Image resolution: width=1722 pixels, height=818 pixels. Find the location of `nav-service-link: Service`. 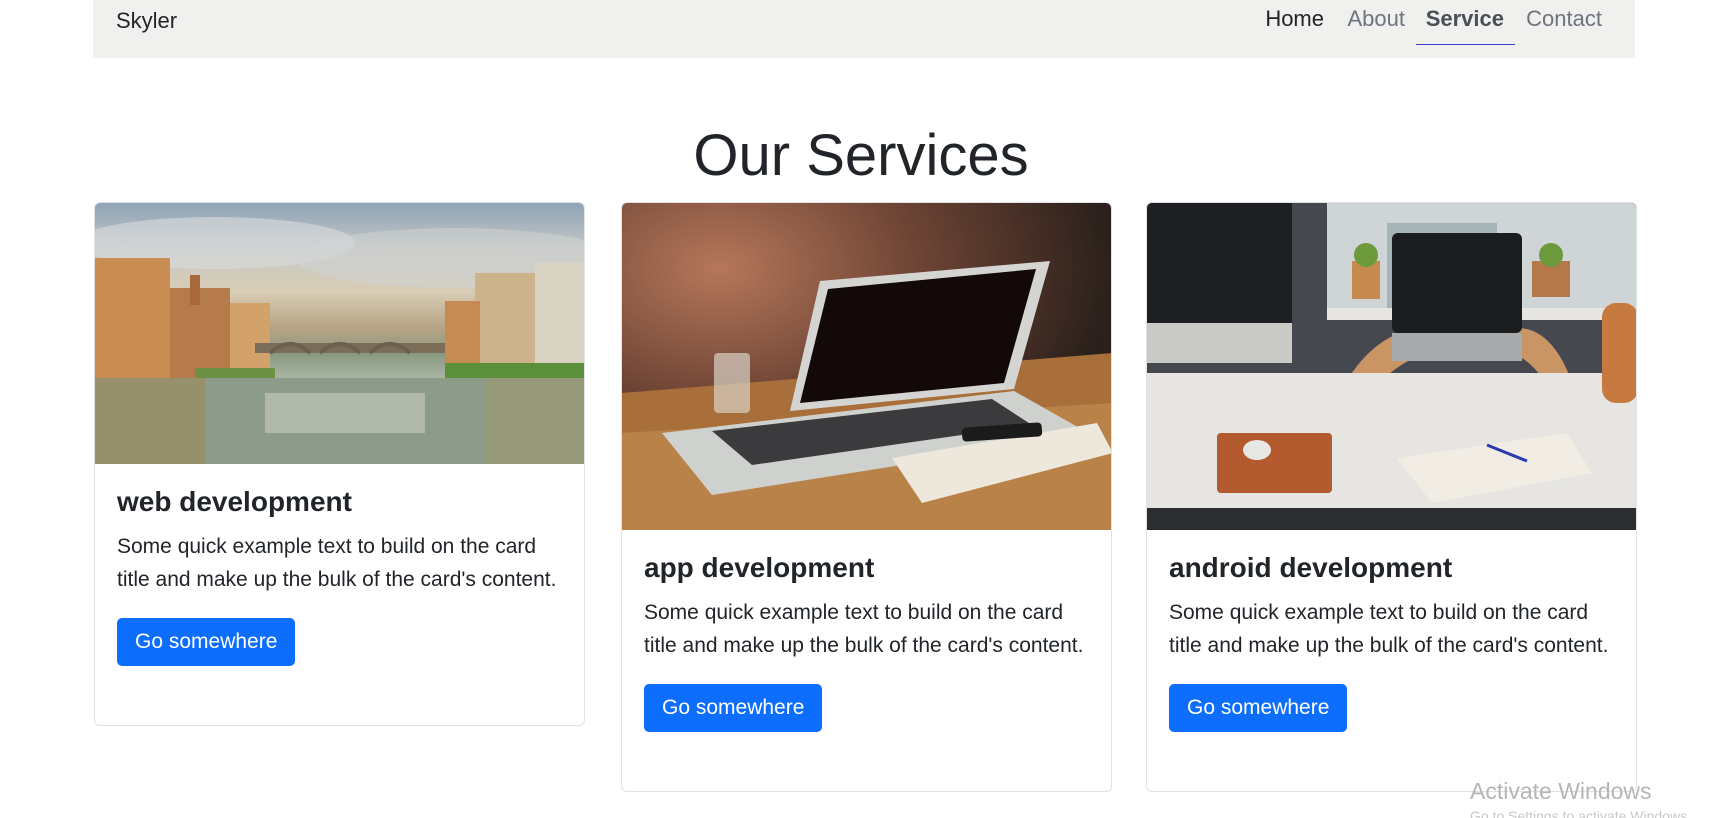

nav-service-link: Service is located at coordinates (1465, 25).